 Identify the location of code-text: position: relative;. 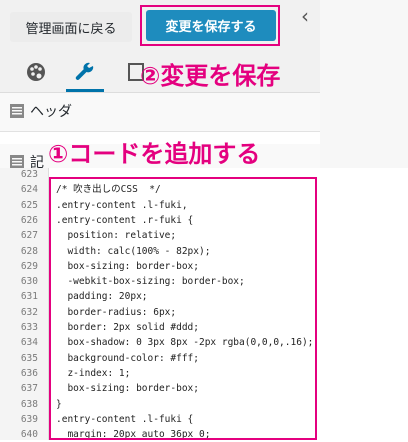
(116, 235).